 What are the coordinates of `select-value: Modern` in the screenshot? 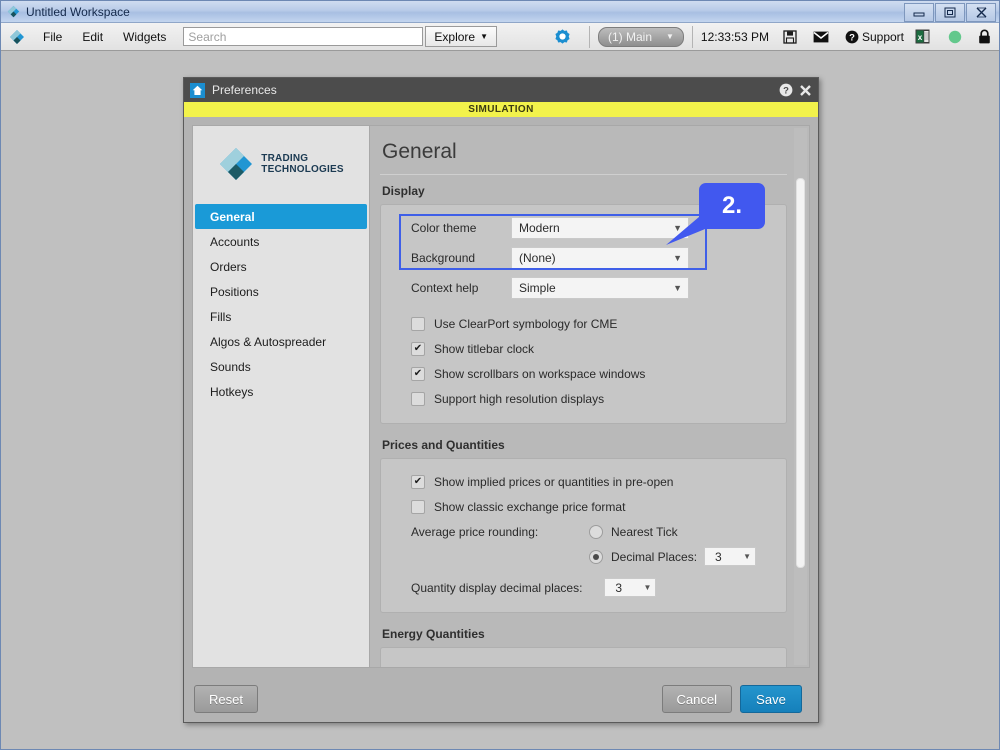 It's located at (539, 228).